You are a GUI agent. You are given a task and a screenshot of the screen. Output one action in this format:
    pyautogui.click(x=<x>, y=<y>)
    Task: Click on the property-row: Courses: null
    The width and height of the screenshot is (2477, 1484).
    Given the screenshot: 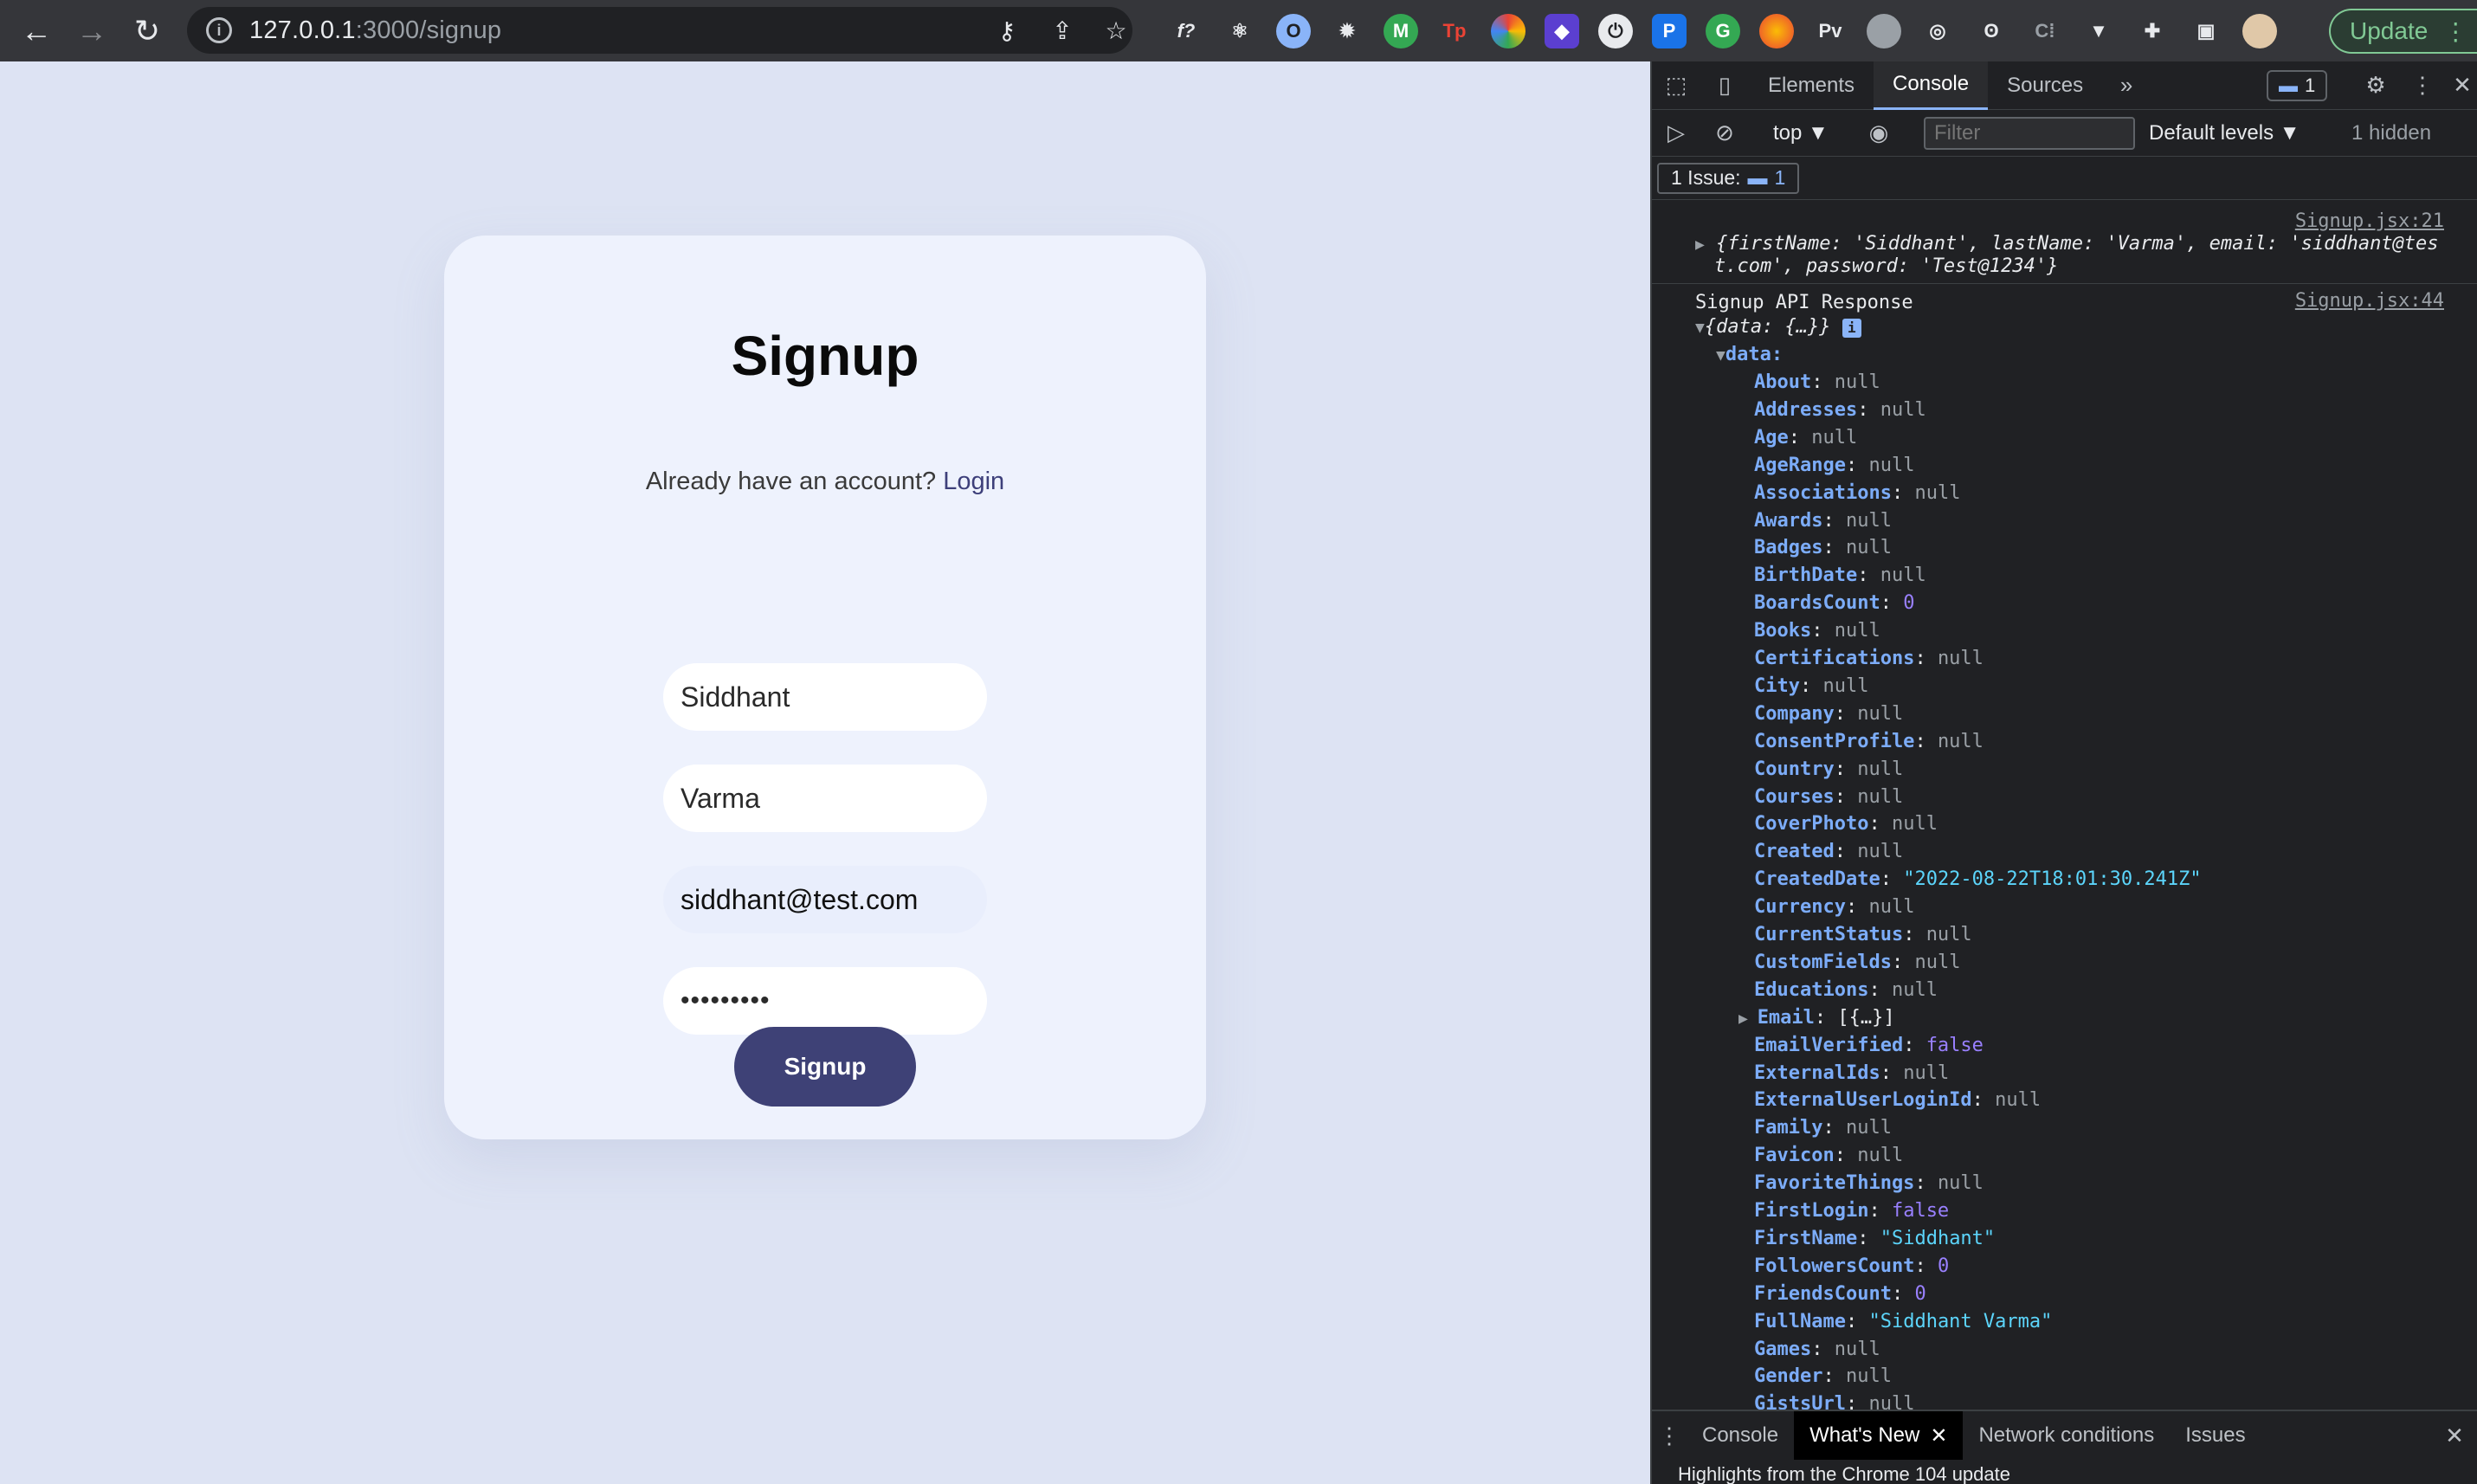 What is the action you would take?
    pyautogui.click(x=1829, y=796)
    